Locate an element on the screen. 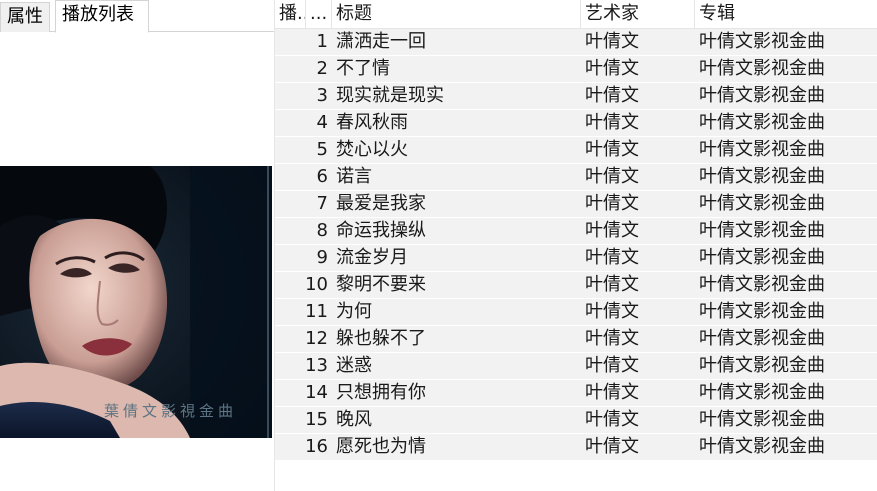 This screenshot has width=877, height=491. column-header-artist: 艺术家 is located at coordinates (638, 14).